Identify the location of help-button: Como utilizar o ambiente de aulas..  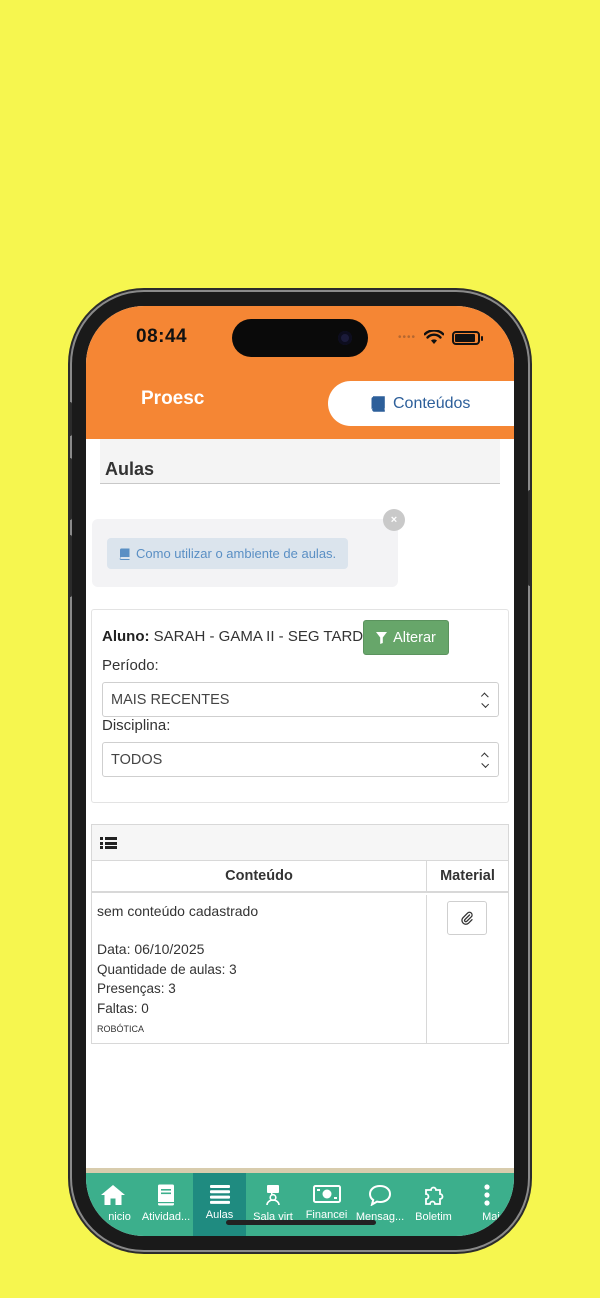
(228, 553).